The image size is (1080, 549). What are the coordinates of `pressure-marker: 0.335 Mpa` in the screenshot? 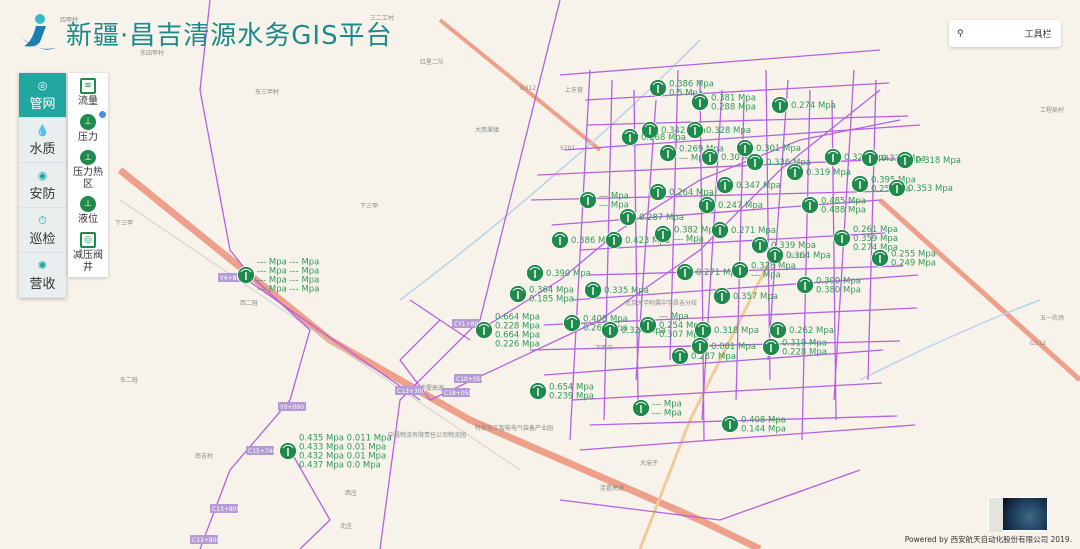 It's located at (616, 290).